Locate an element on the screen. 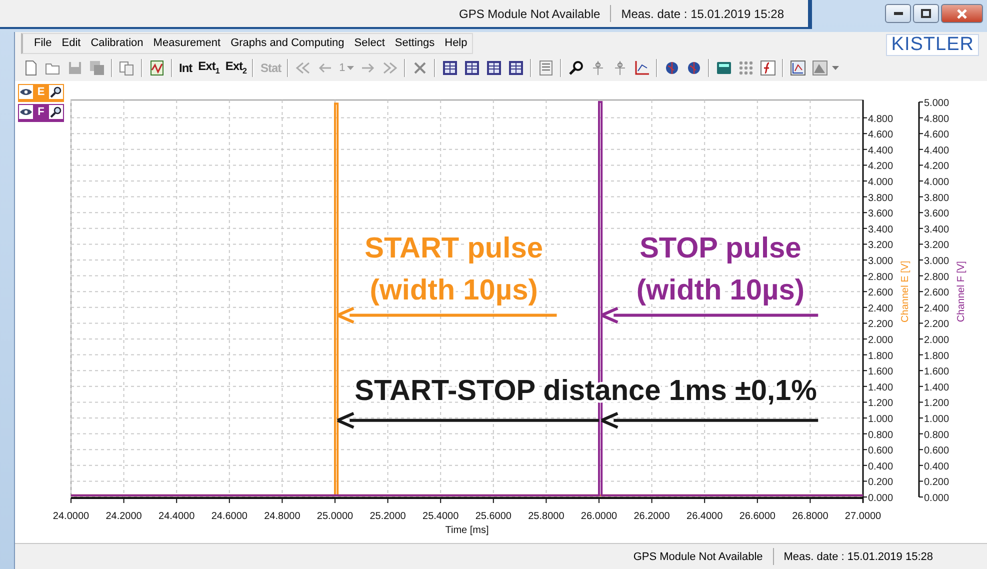 This screenshot has width=987, height=569. axis-icon is located at coordinates (642, 68).